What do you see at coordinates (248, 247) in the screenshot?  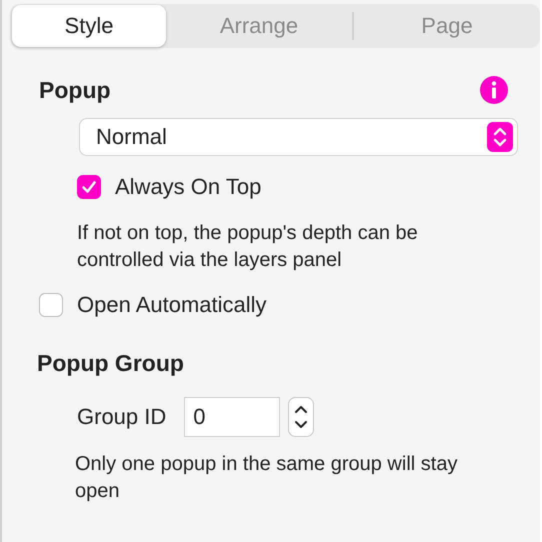 I see `help-text: If not on top, the popup's depth can be controlled via the layers panel` at bounding box center [248, 247].